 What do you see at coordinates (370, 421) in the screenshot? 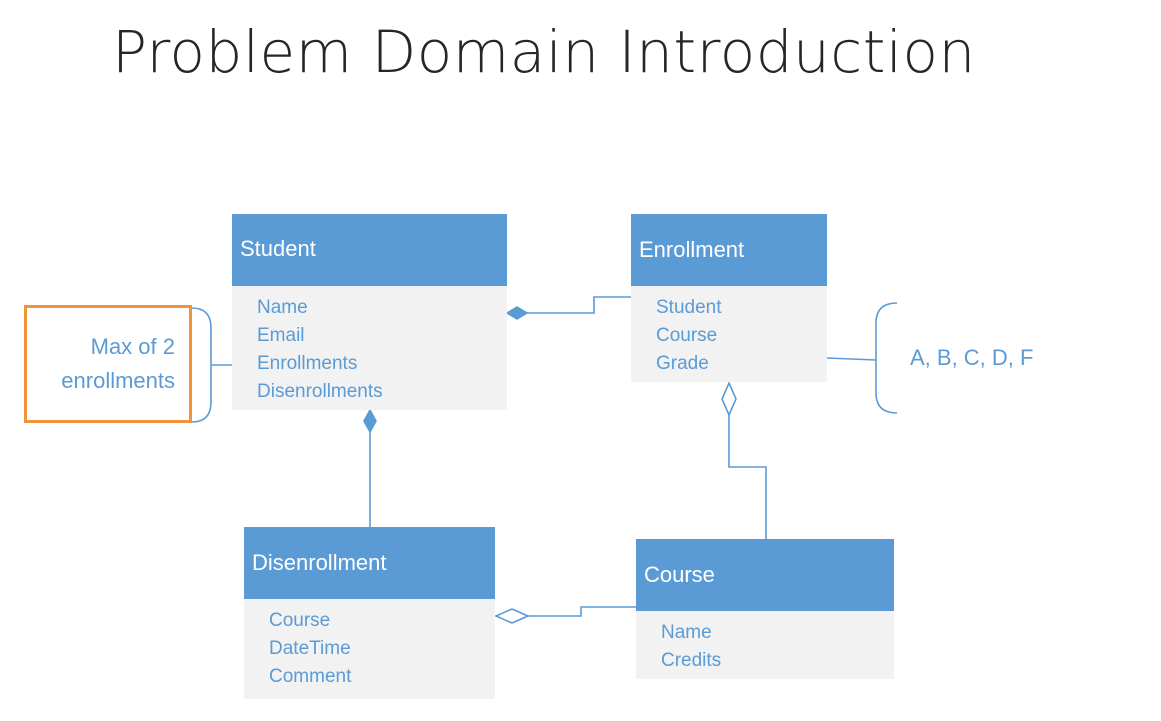
I see `filled-diamond-student-disenrollment` at bounding box center [370, 421].